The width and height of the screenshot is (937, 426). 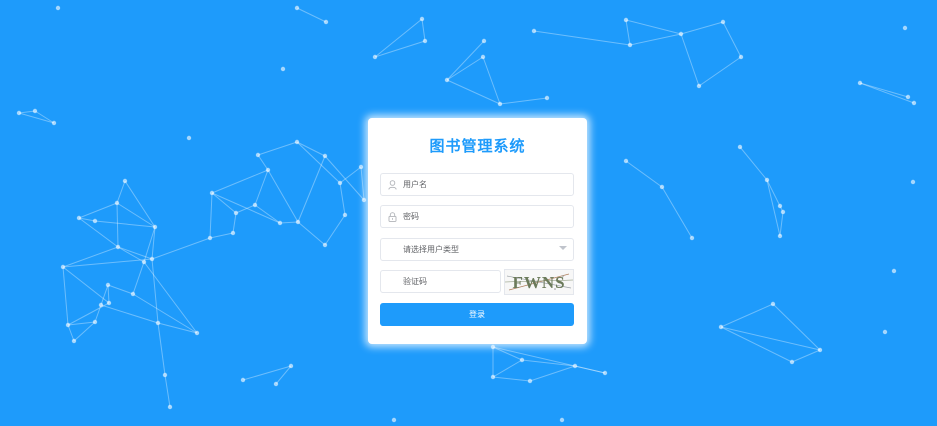 I want to click on password-field: 密码, so click(x=477, y=216).